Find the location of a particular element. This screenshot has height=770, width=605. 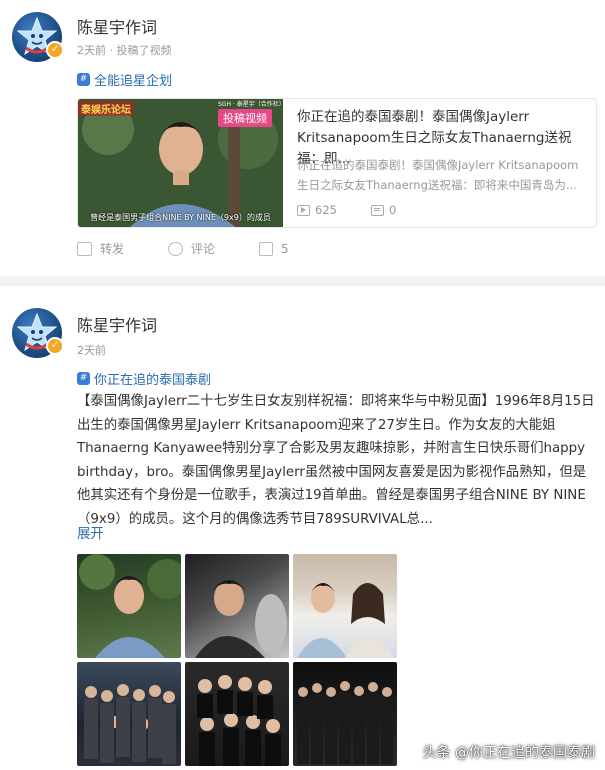

topic-label: 你正在追的泰国泰剧 is located at coordinates (153, 380).